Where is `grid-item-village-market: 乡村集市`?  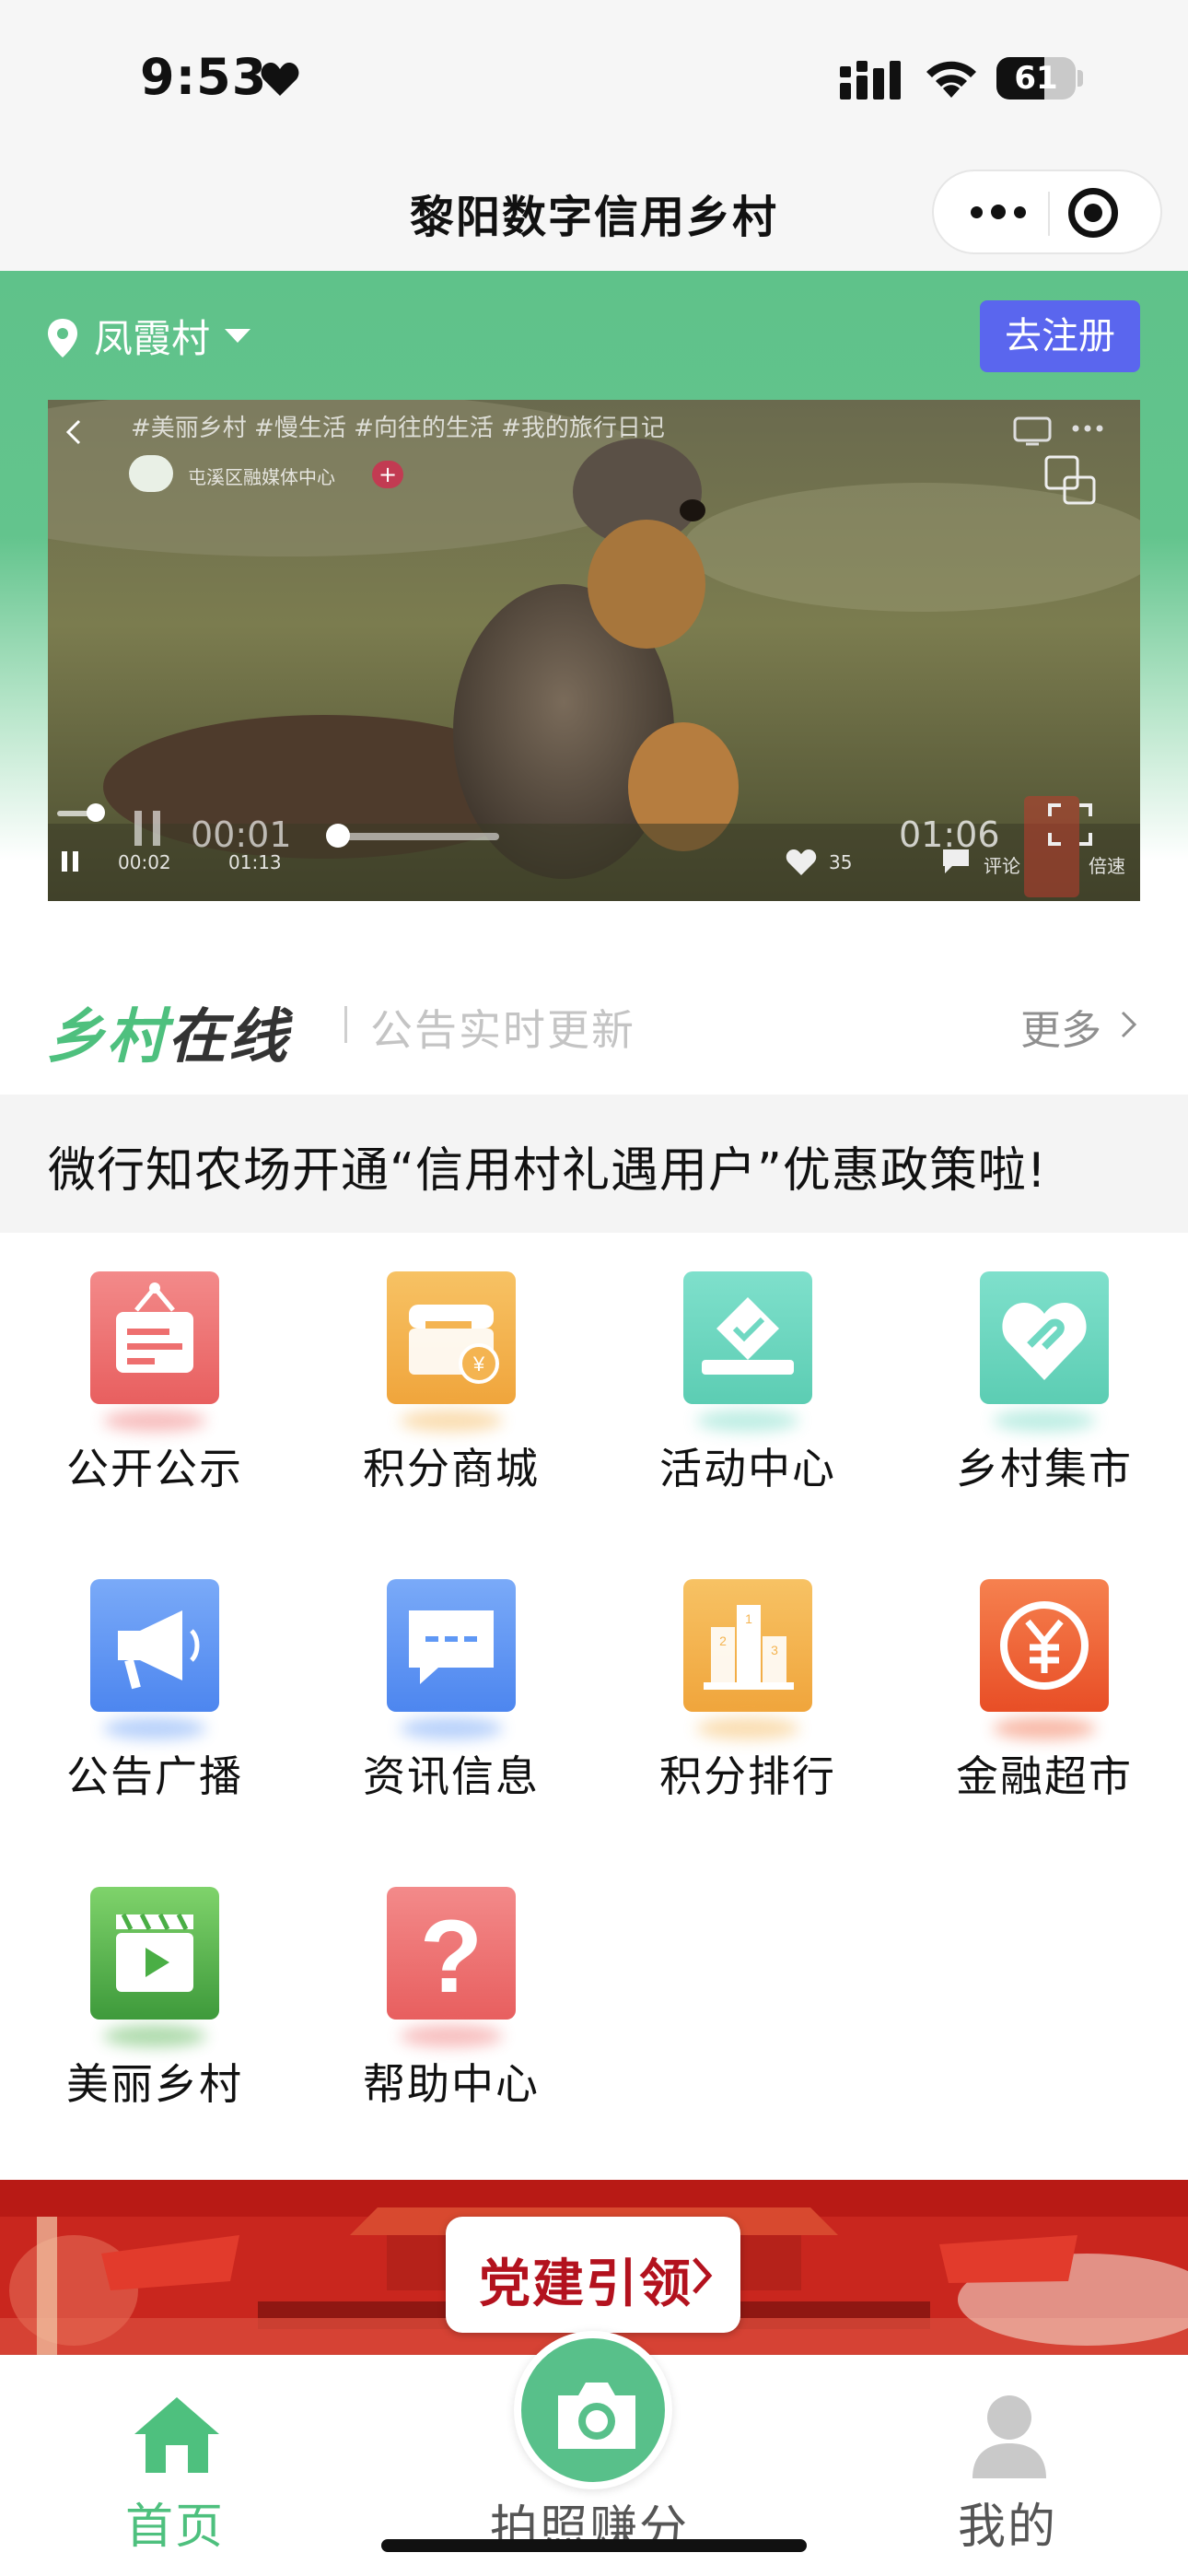
grid-item-village-market: 乡村集市 is located at coordinates (1031, 1409).